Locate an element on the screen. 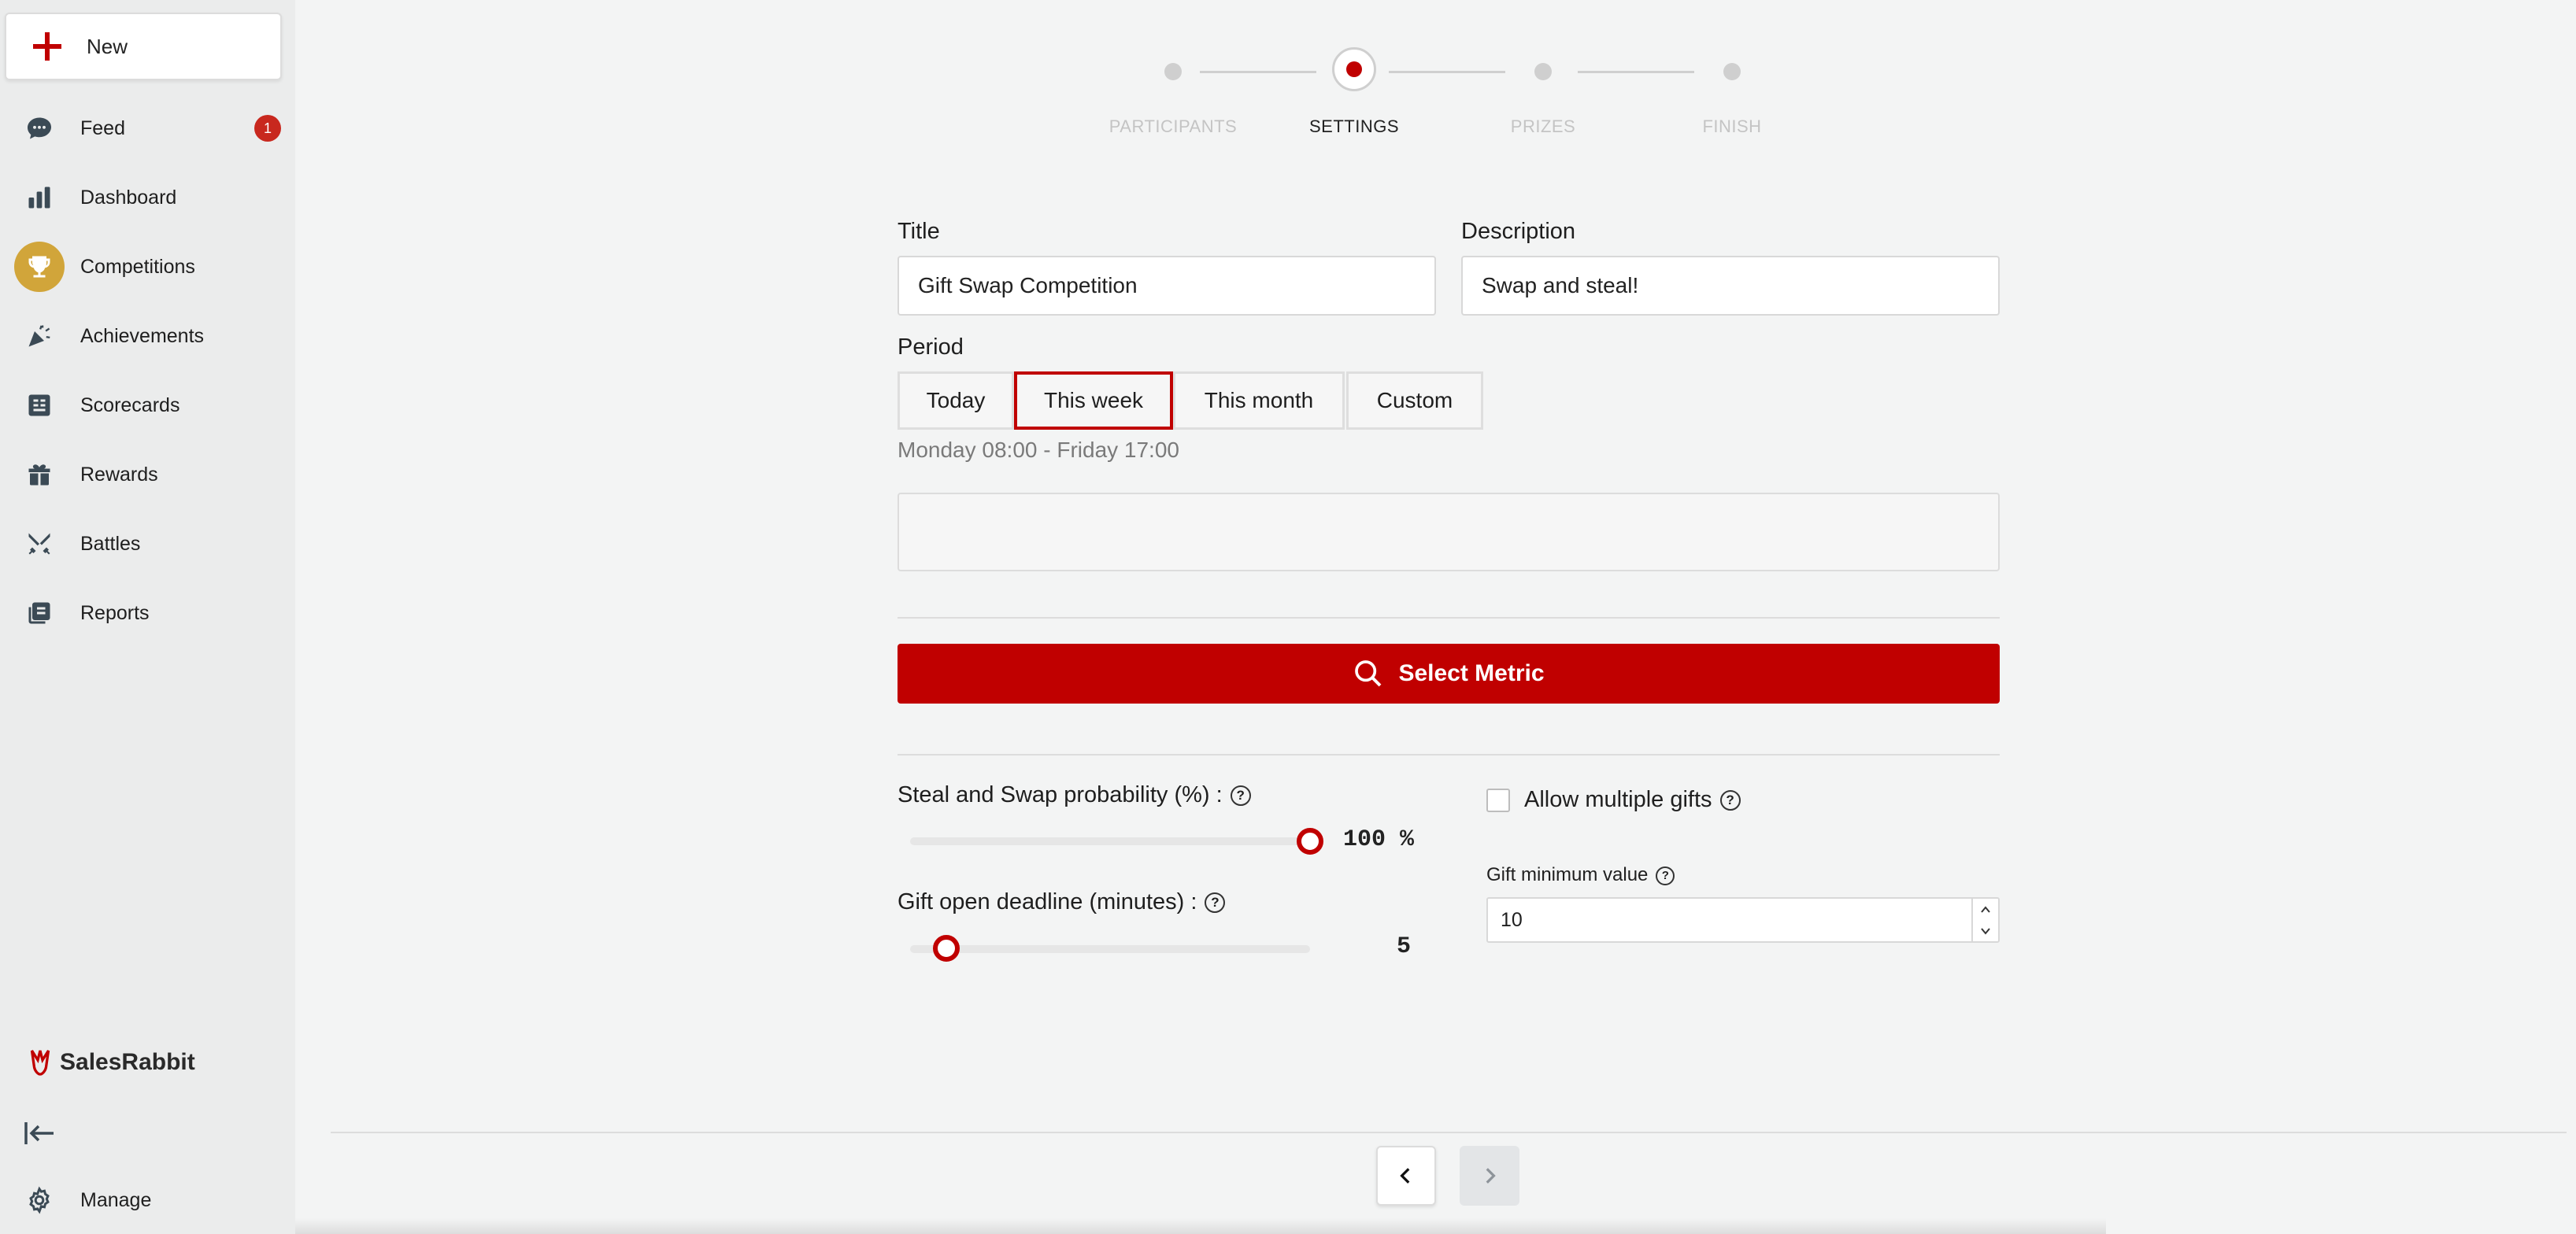  title-input: Gift Swap Competition is located at coordinates (1167, 286).